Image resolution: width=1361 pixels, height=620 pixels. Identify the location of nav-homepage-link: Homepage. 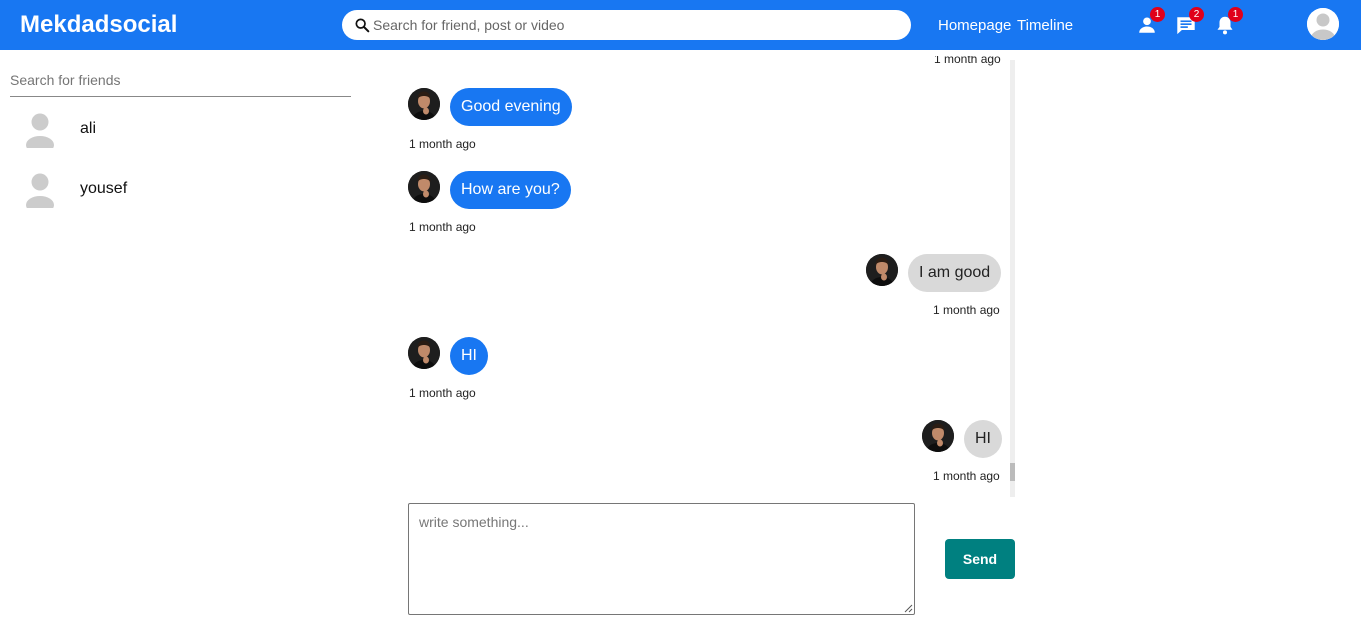
(974, 25).